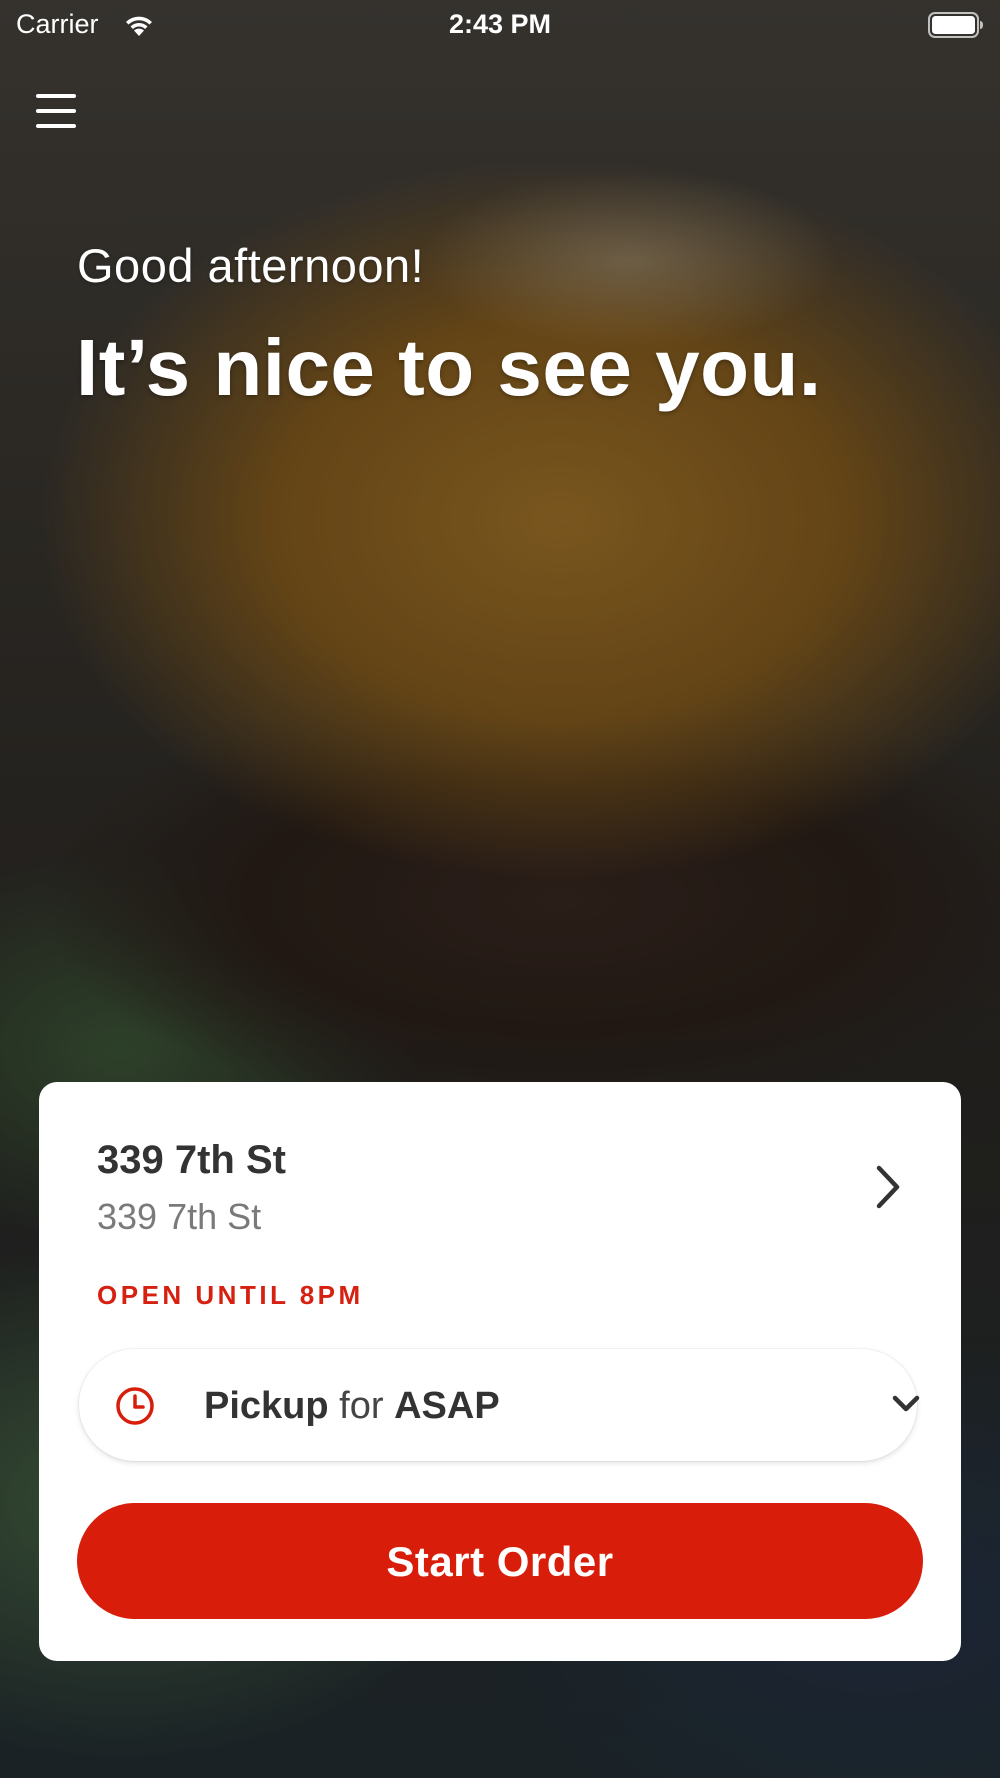 The image size is (1000, 1778). Describe the element at coordinates (906, 1403) in the screenshot. I see `chevron-down-icon` at that location.